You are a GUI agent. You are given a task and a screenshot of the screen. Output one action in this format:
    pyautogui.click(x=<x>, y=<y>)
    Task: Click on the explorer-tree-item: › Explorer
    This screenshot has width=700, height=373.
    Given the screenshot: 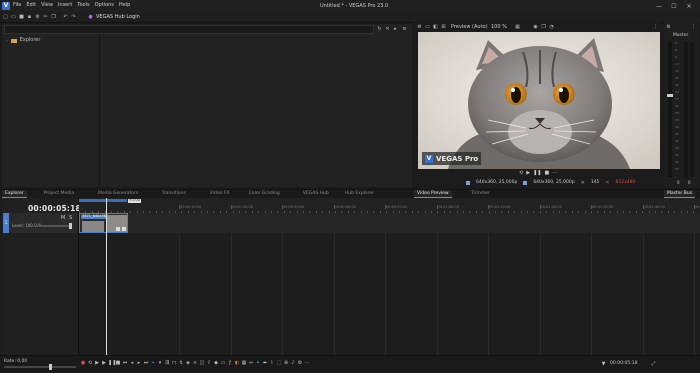 What is the action you would take?
    pyautogui.click(x=23, y=40)
    